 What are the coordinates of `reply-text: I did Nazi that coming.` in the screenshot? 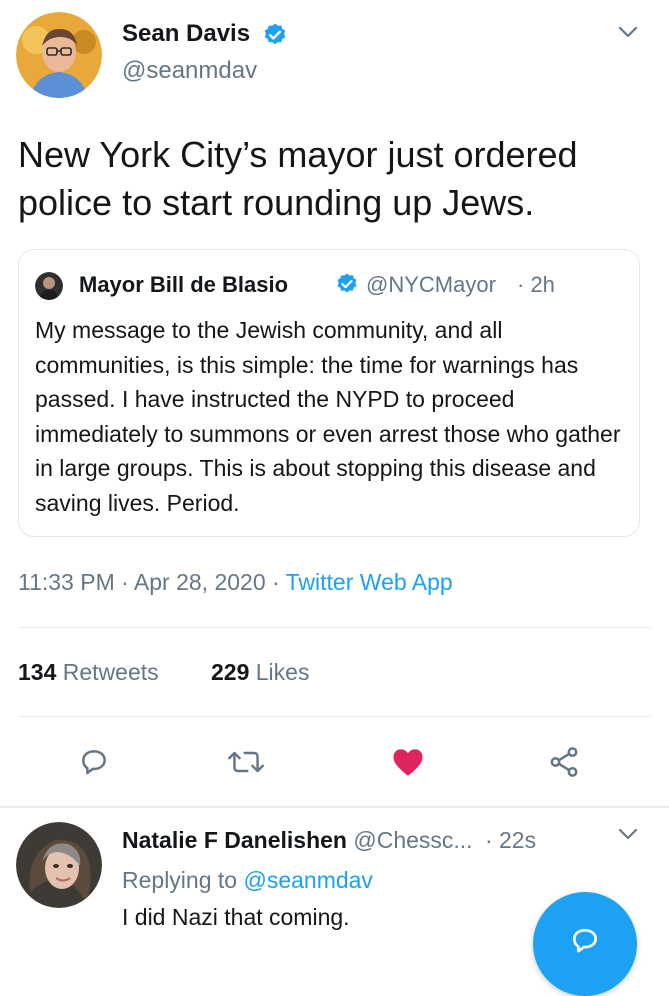 It's located at (236, 917).